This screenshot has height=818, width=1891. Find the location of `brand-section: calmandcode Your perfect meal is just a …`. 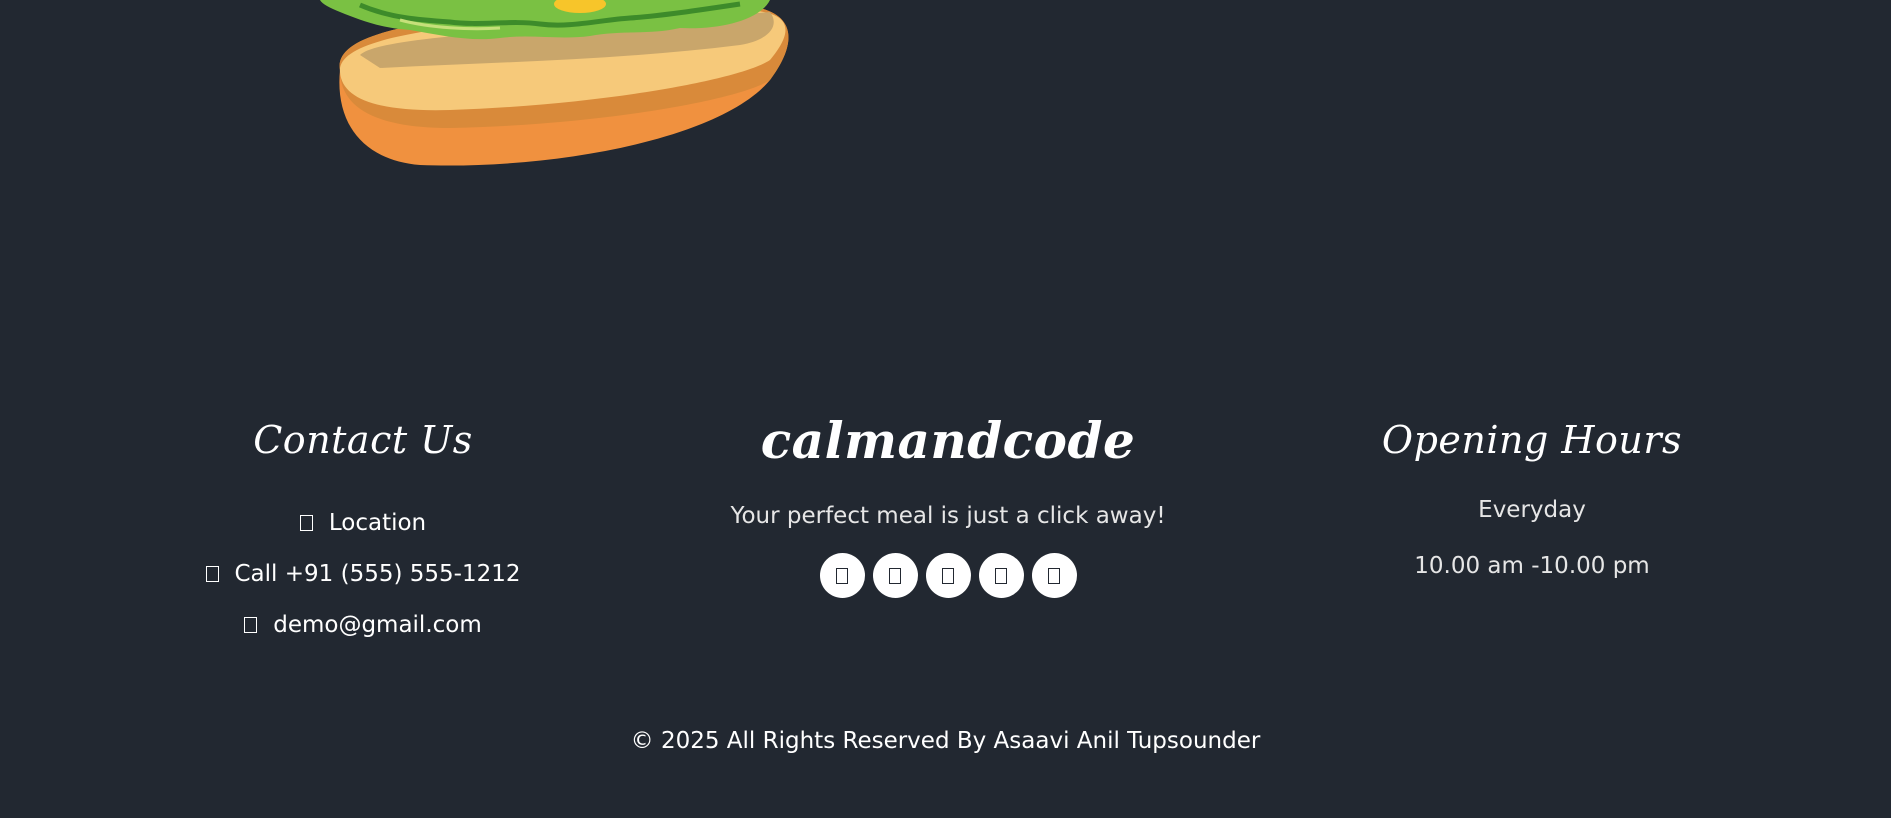

brand-section: calmandcode Your perfect meal is just a … is located at coordinates (948, 501).